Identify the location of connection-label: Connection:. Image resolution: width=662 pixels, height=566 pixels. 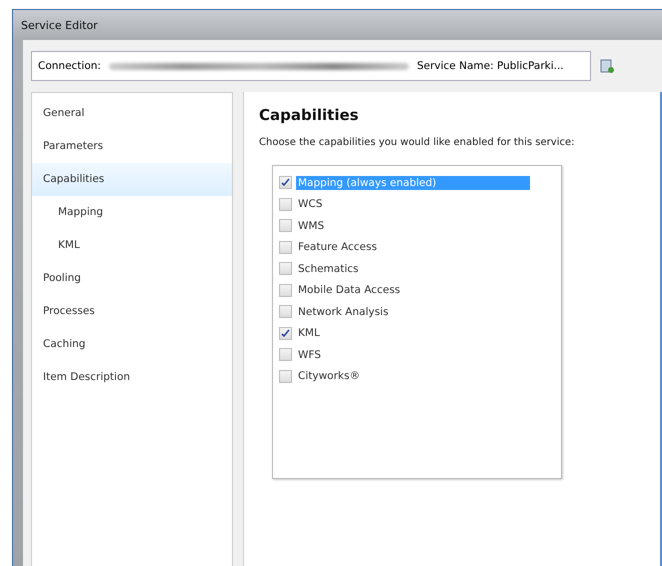
(69, 66).